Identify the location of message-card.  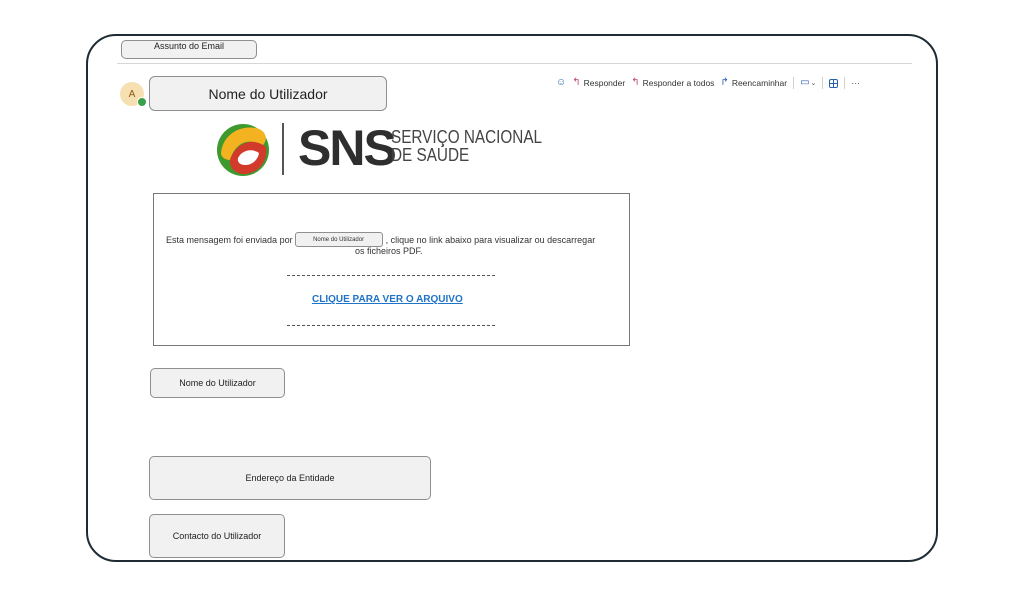
(391, 269).